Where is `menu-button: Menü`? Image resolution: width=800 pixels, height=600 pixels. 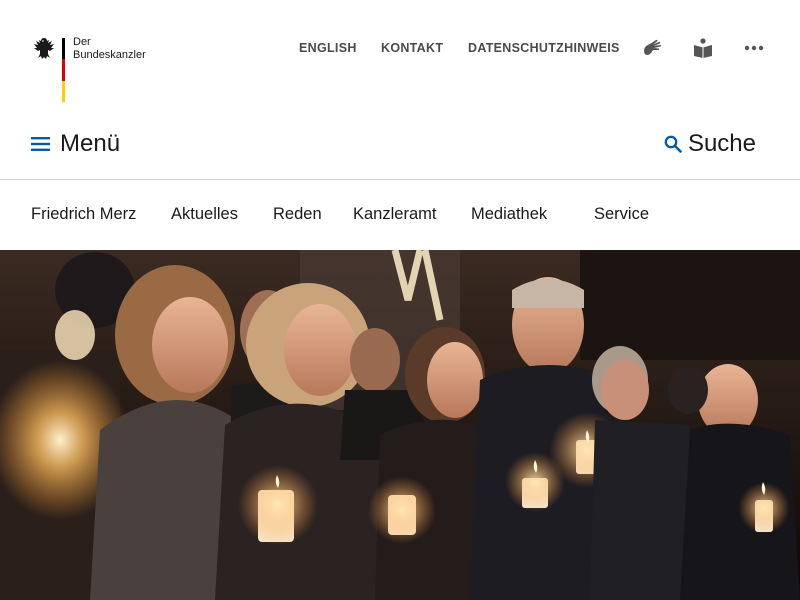 menu-button: Menü is located at coordinates (75, 144).